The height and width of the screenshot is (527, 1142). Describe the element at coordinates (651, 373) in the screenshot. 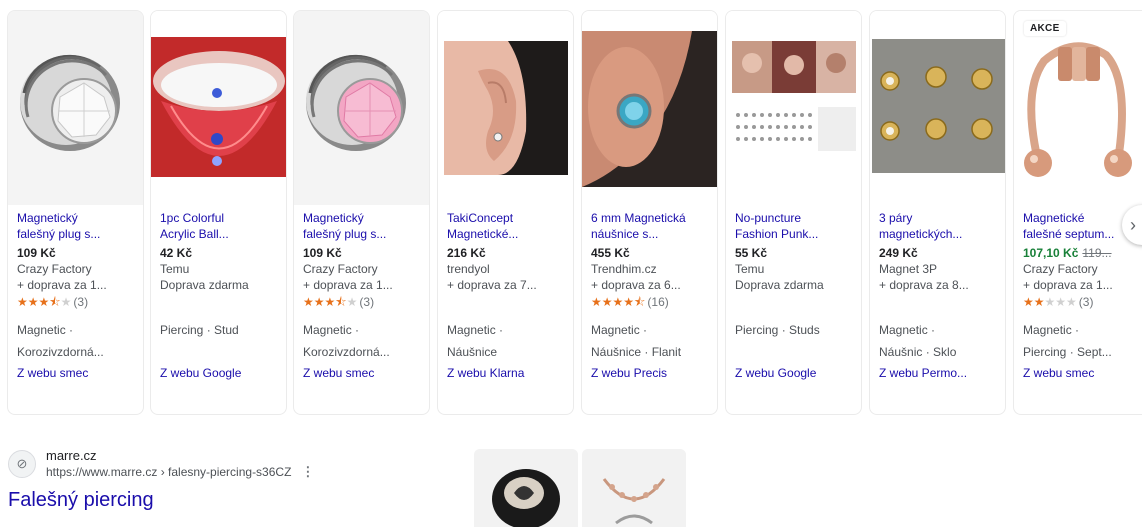

I see `product-source-link: Z webu Precis` at that location.